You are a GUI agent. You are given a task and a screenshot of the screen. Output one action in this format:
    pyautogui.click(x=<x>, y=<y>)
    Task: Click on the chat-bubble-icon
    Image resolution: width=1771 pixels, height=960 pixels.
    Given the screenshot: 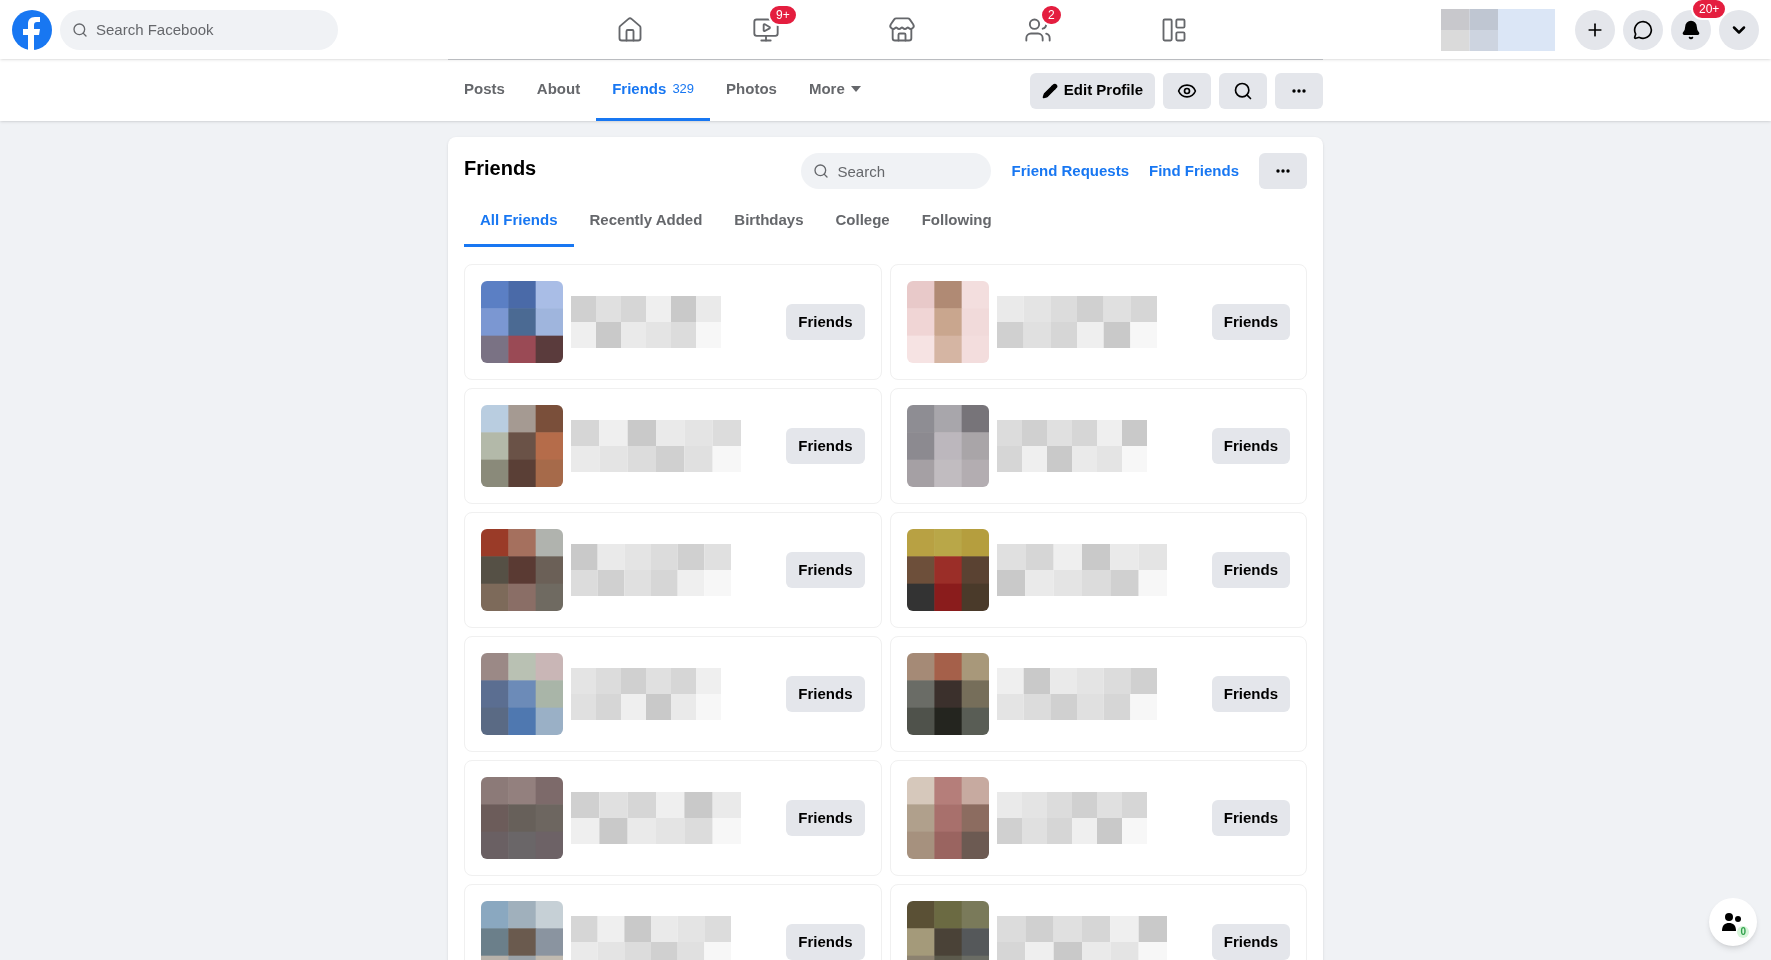 What is the action you would take?
    pyautogui.click(x=1643, y=29)
    